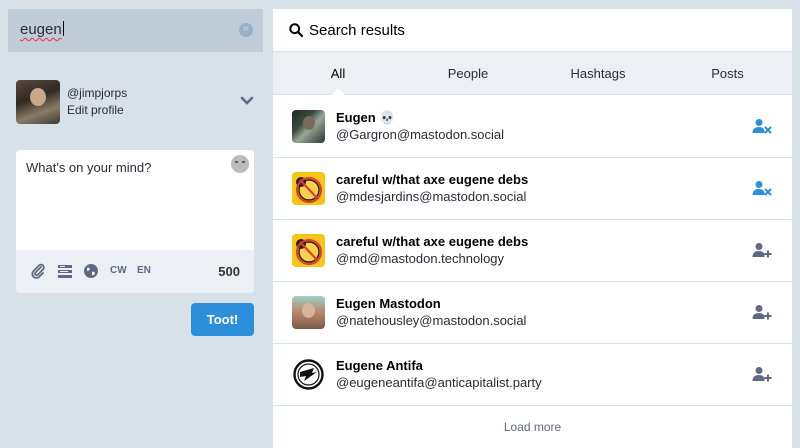 This screenshot has width=800, height=448. Describe the element at coordinates (135, 200) in the screenshot. I see `compose-textarea` at that location.